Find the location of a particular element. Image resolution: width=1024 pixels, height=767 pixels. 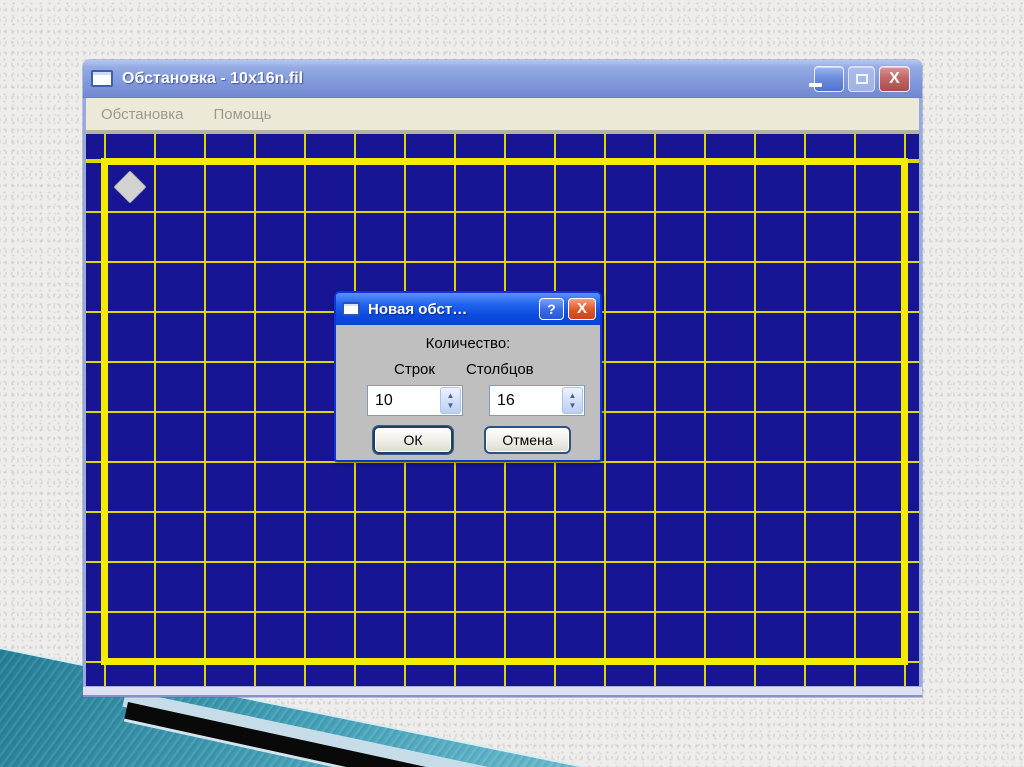

minimize-icon is located at coordinates (815, 84).